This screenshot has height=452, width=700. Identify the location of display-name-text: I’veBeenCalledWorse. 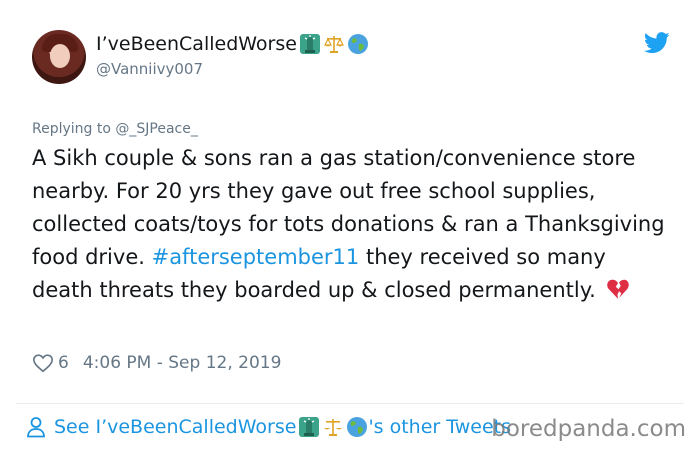
(196, 44).